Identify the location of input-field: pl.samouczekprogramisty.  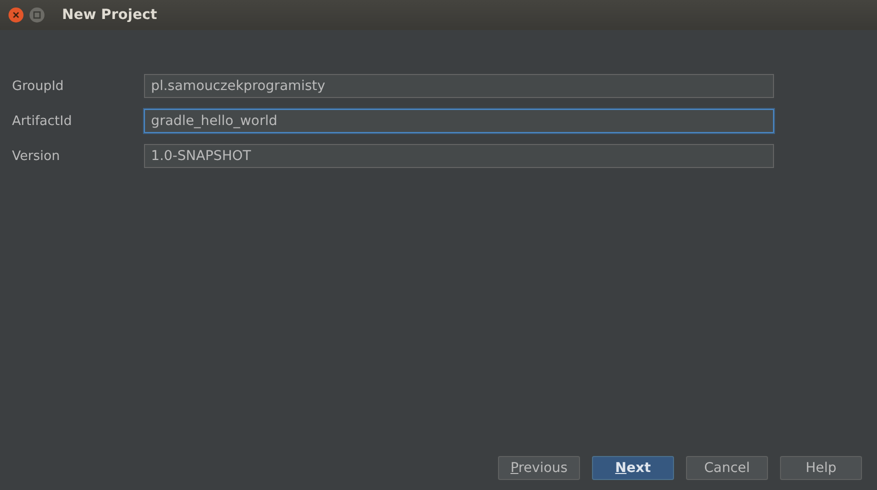
(459, 86).